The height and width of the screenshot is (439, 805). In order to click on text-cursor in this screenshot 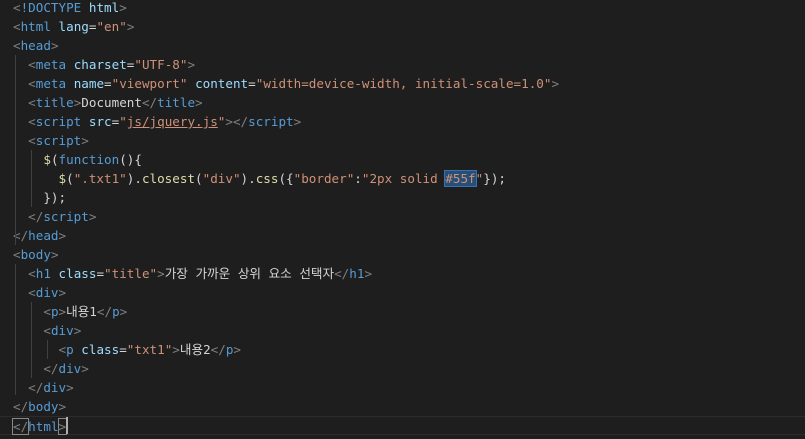, I will do `click(67, 425)`.